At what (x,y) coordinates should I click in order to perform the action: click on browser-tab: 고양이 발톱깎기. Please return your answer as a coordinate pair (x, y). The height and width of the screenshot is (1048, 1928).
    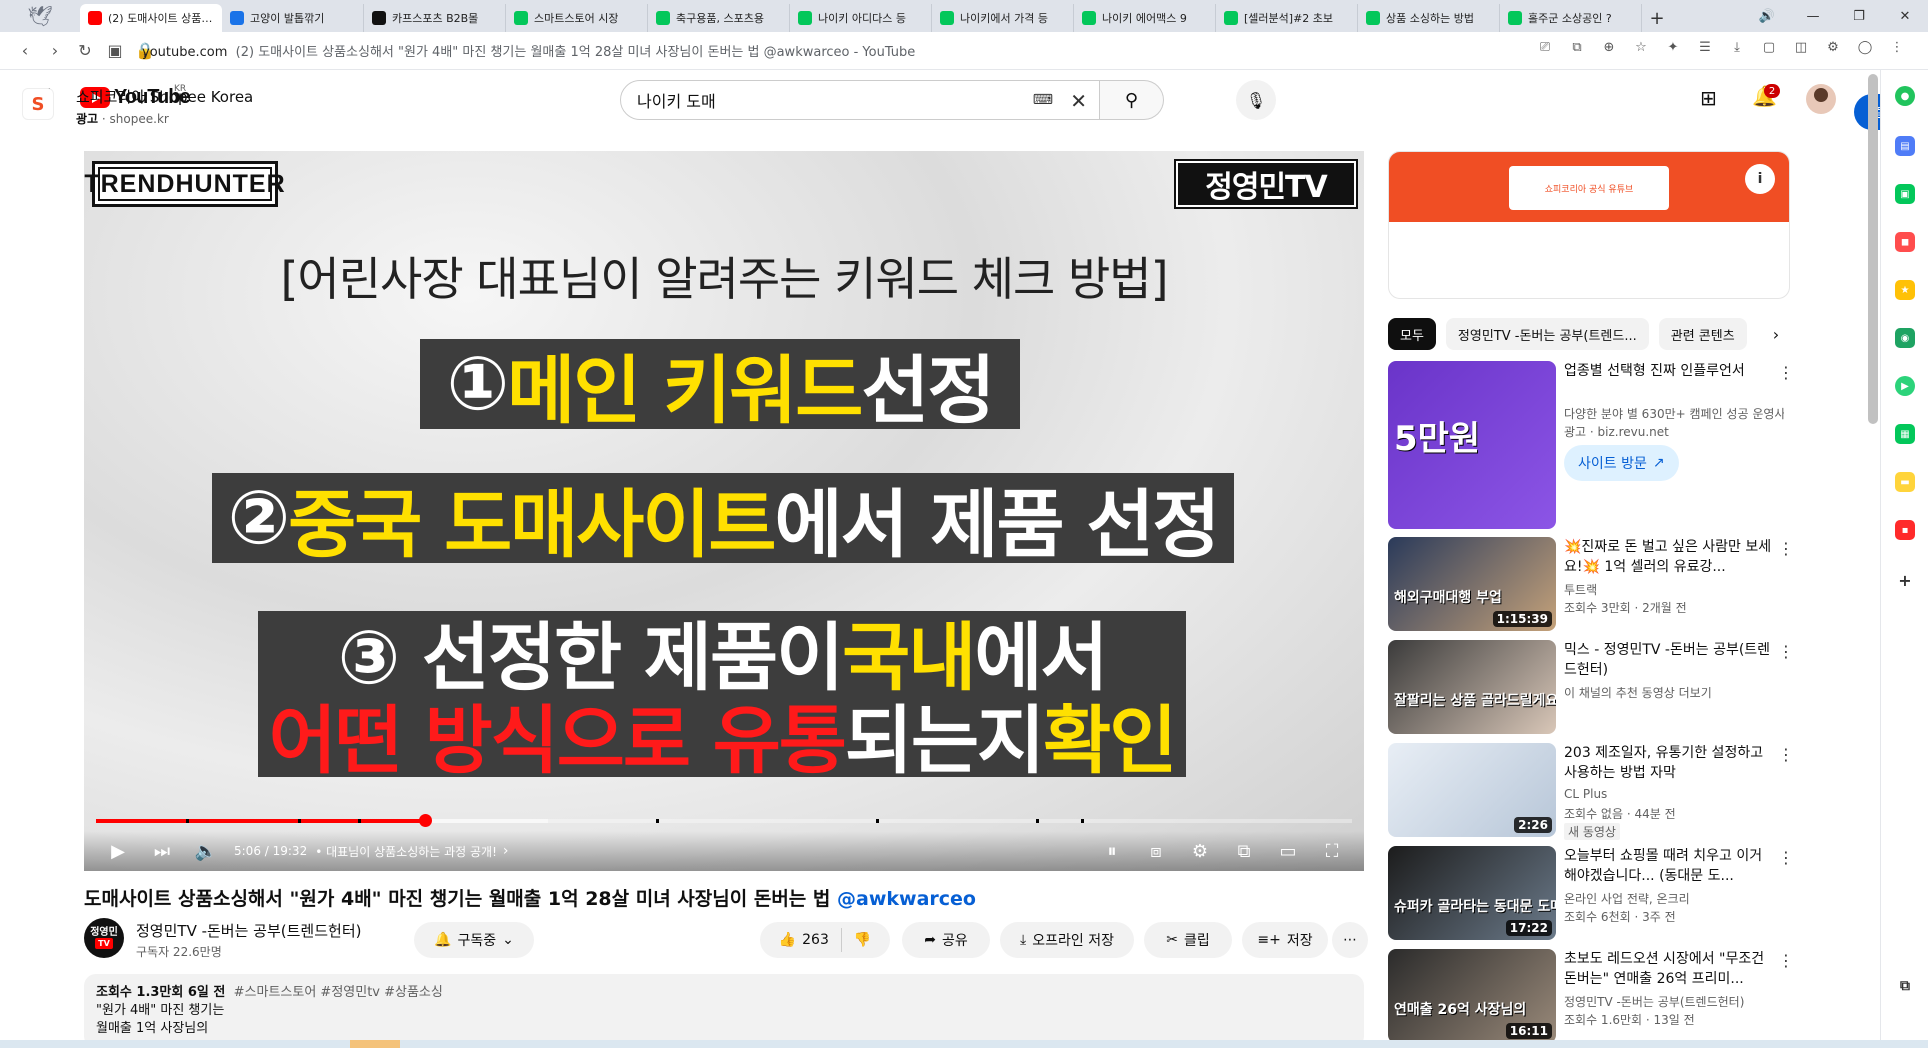
    Looking at the image, I should click on (293, 18).